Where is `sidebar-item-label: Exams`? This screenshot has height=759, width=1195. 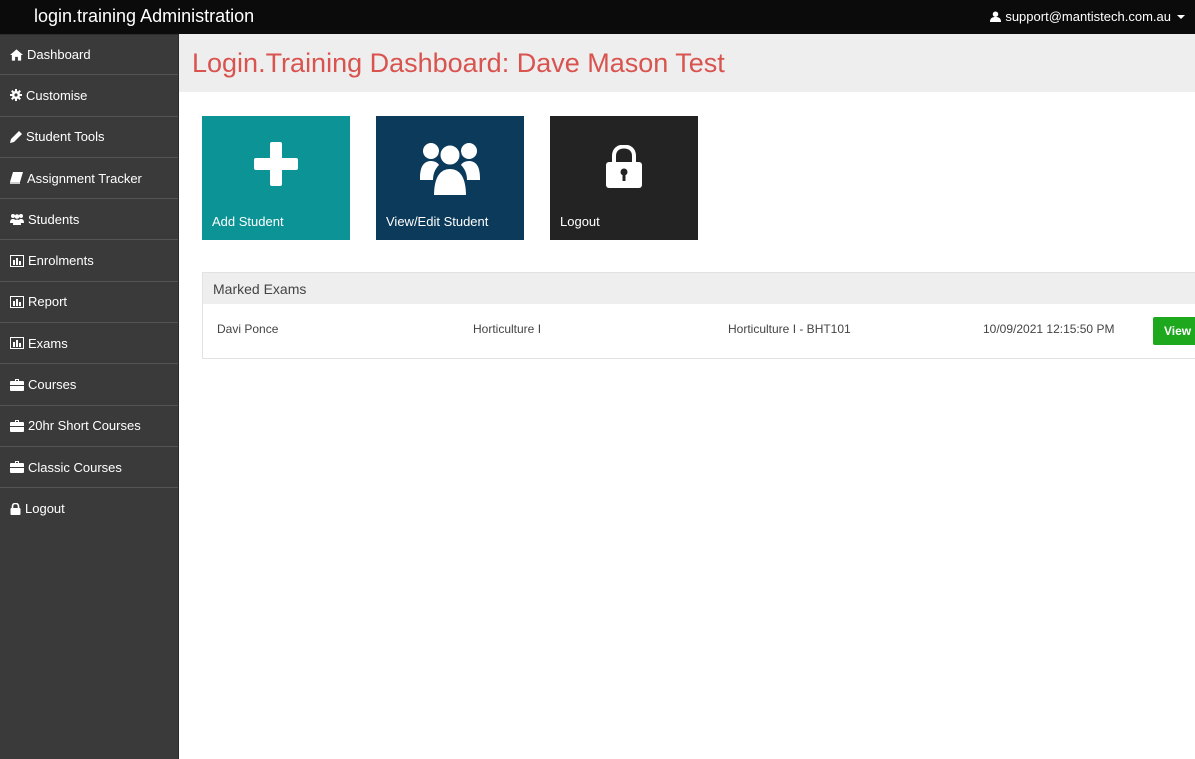 sidebar-item-label: Exams is located at coordinates (48, 343).